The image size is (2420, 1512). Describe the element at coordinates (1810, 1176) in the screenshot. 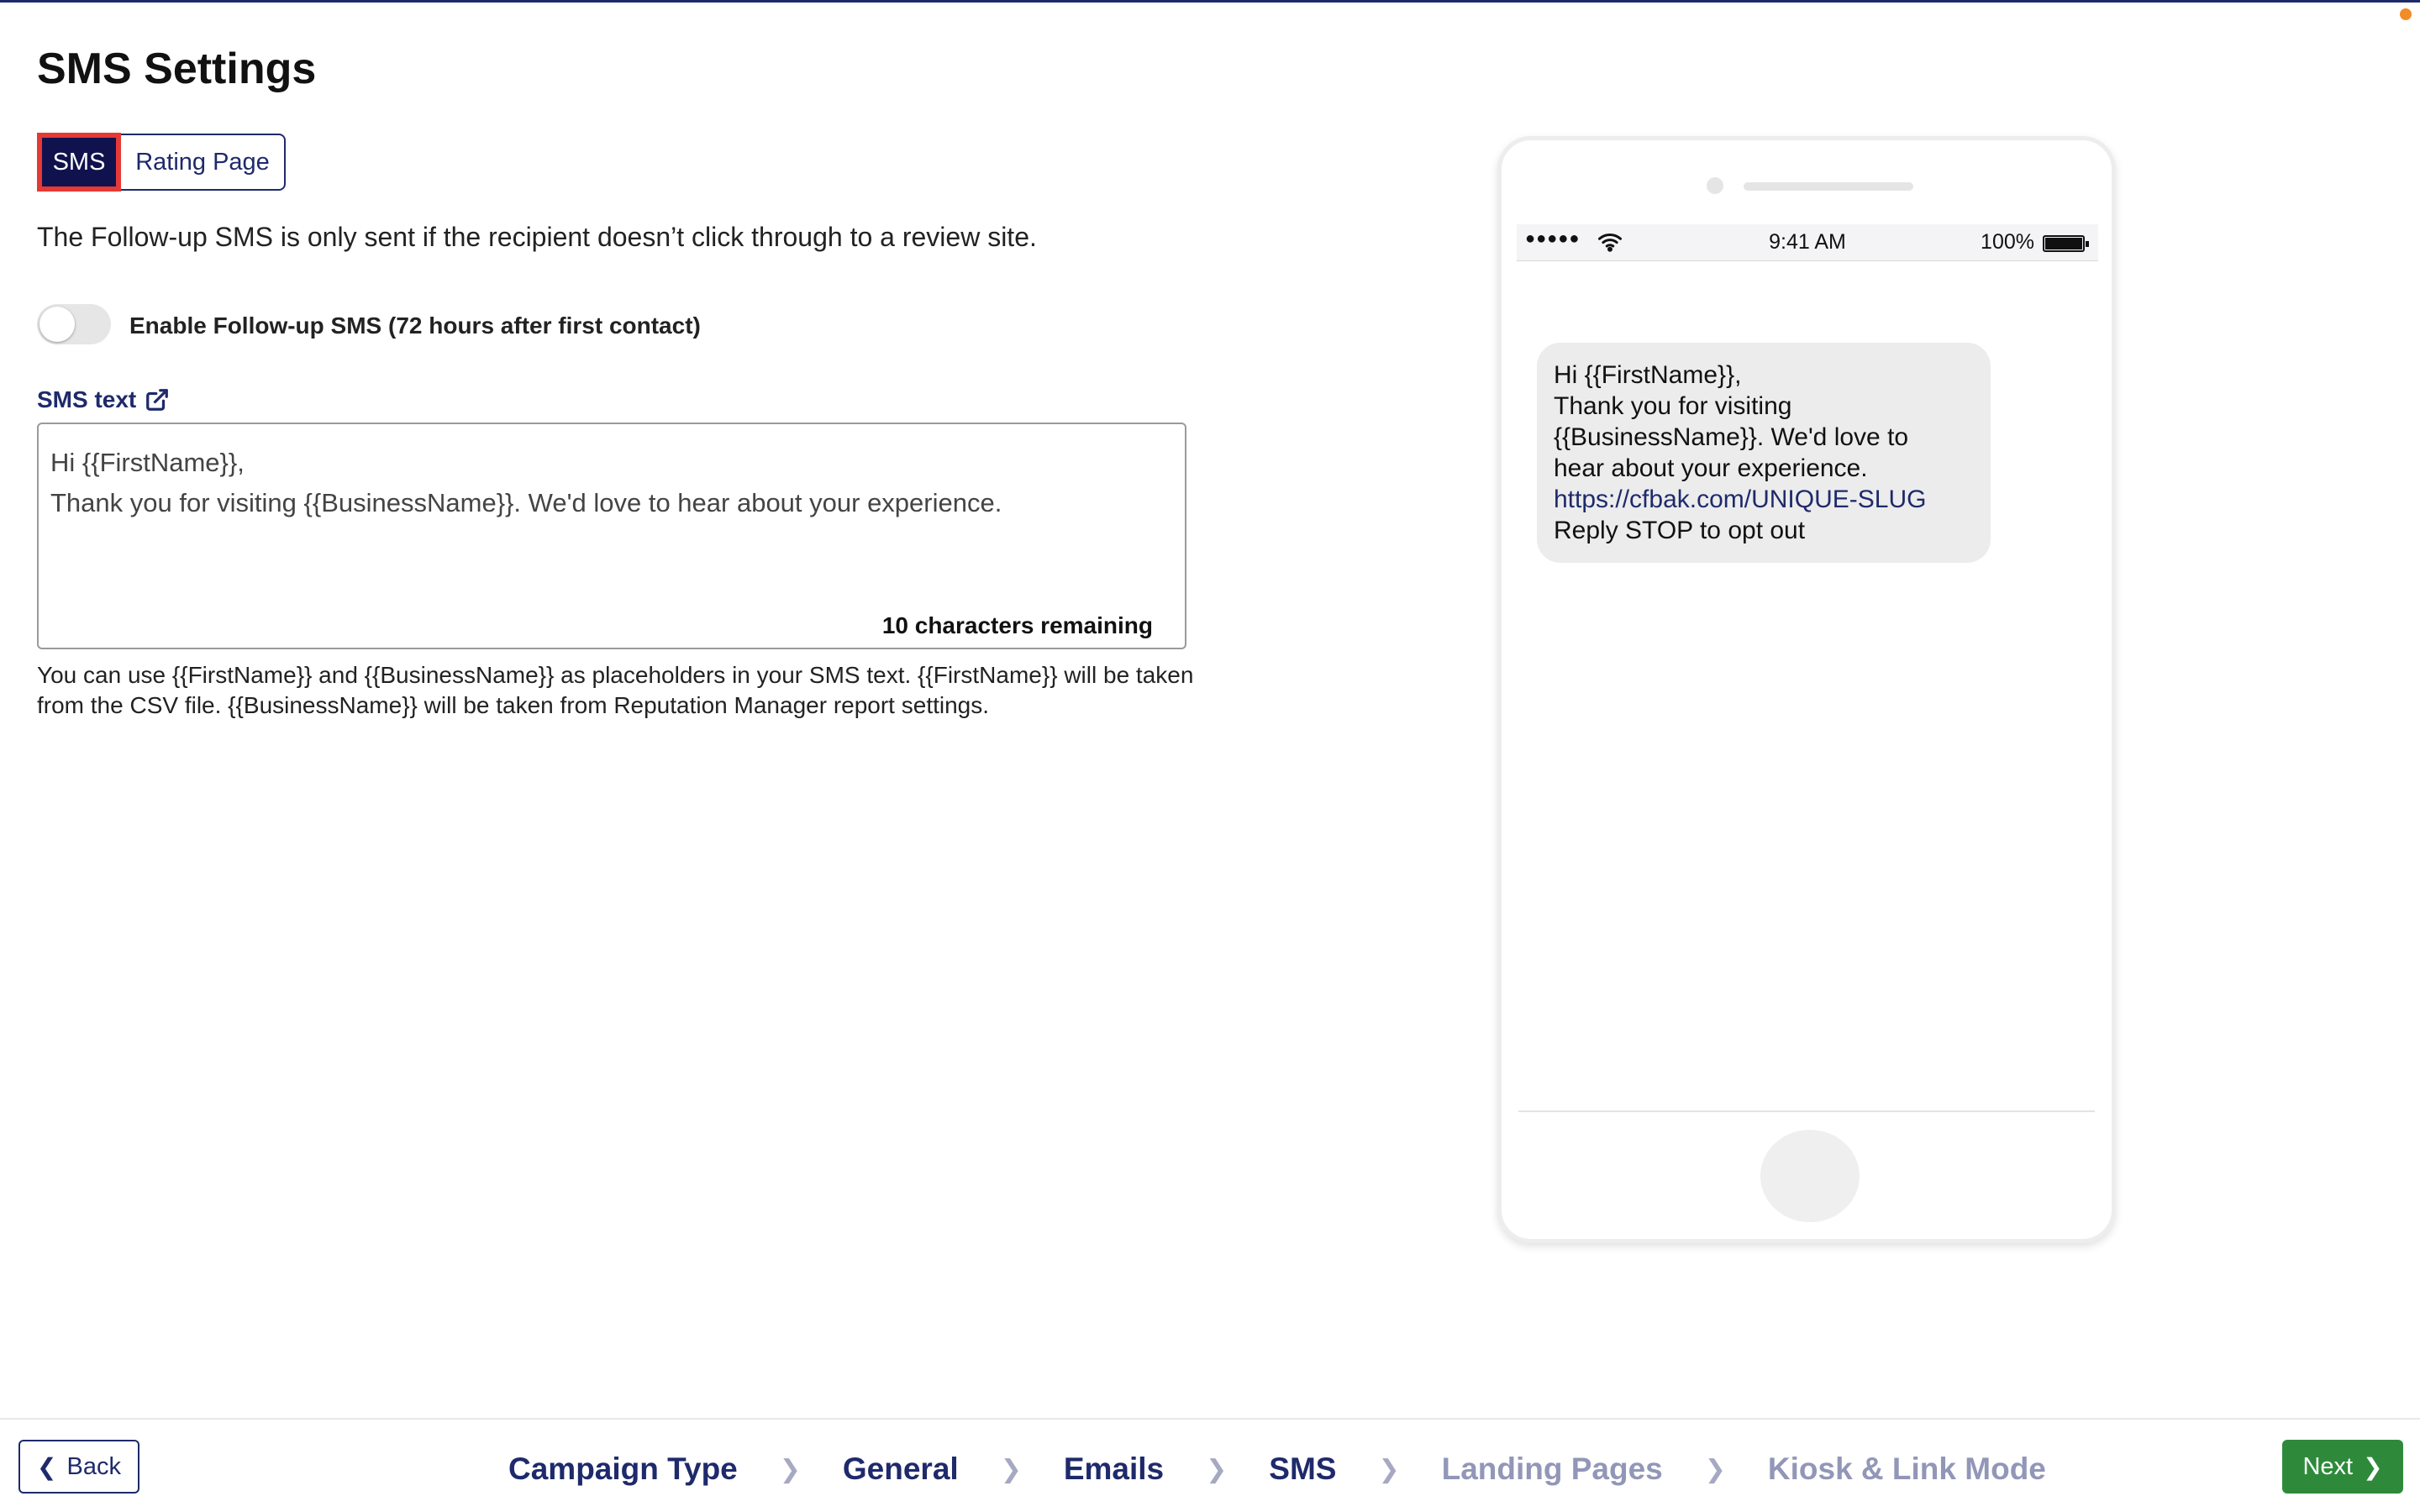

I see `phone-home-button` at that location.